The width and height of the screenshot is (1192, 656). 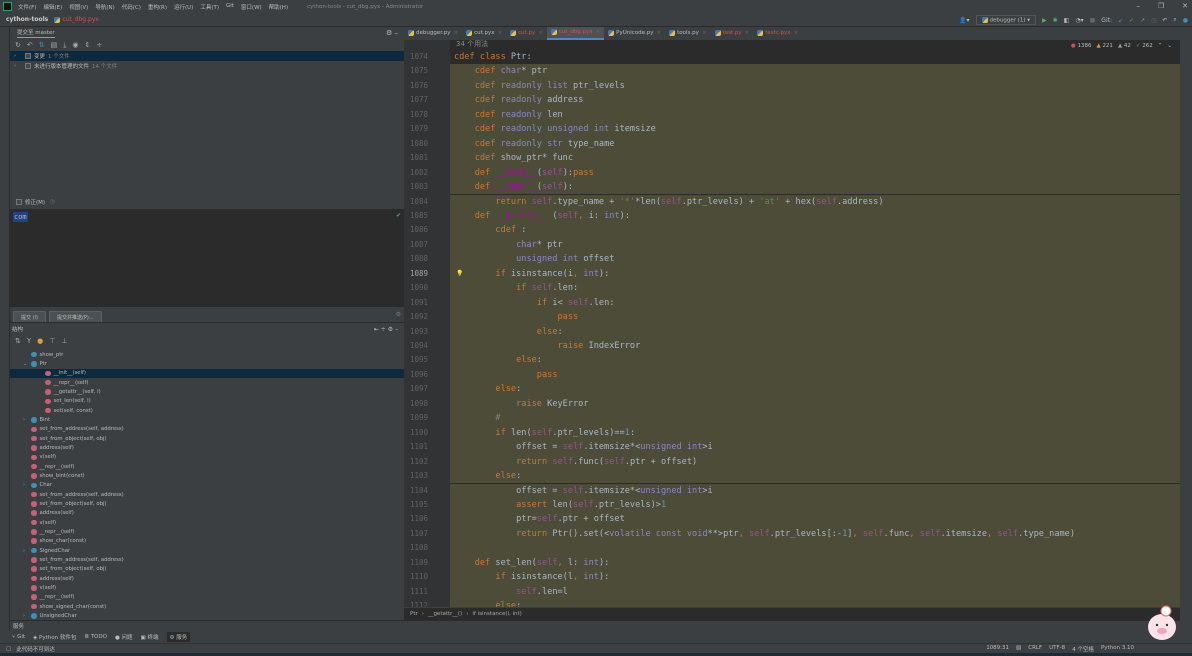 What do you see at coordinates (1185, 6) in the screenshot?
I see `close-icon: ✕` at bounding box center [1185, 6].